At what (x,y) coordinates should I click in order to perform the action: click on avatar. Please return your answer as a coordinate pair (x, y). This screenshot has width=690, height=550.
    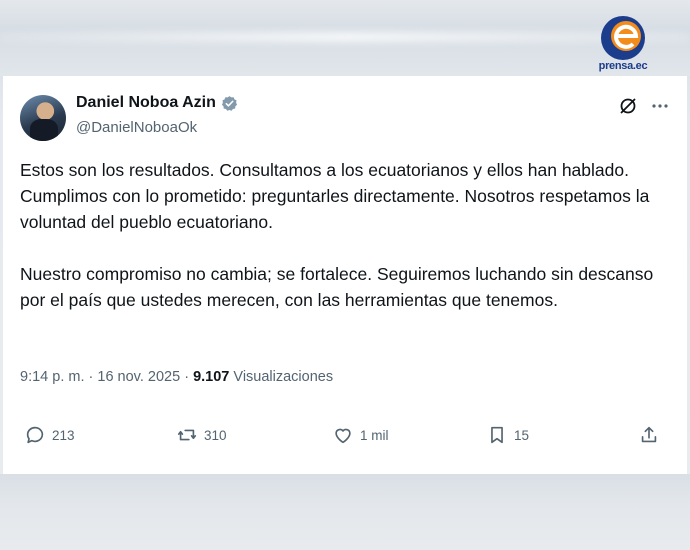
    Looking at the image, I should click on (43, 118).